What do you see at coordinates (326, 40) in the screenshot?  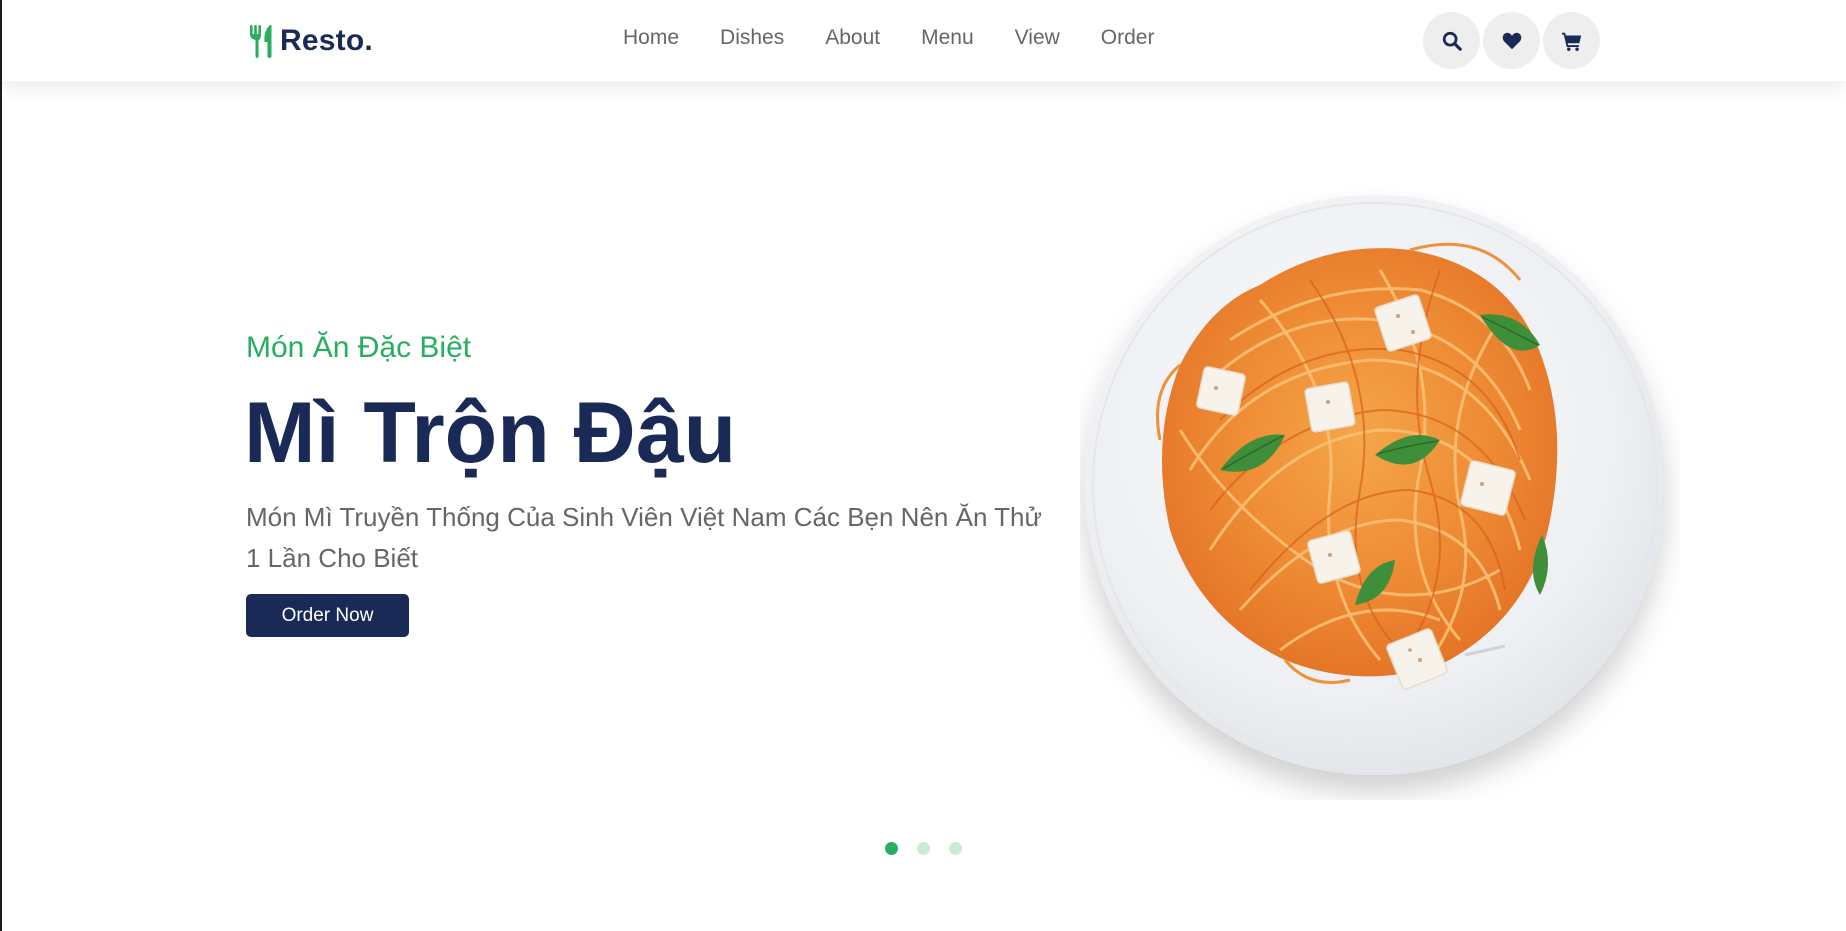 I see `logo-text: Resto.` at bounding box center [326, 40].